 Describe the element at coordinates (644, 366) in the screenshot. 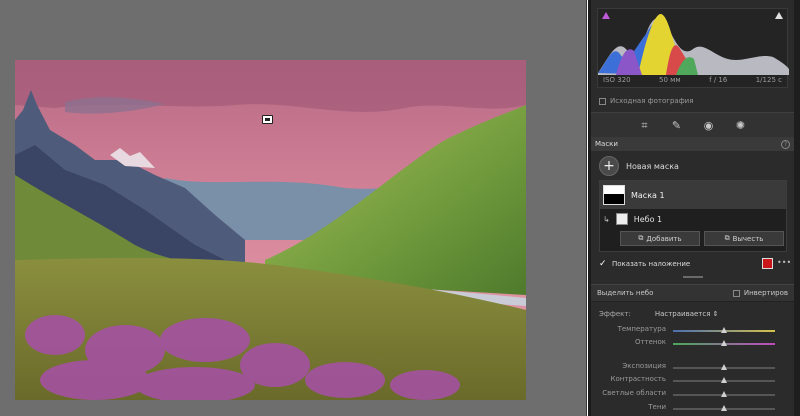

I see `slider-label: Экспозиция` at that location.